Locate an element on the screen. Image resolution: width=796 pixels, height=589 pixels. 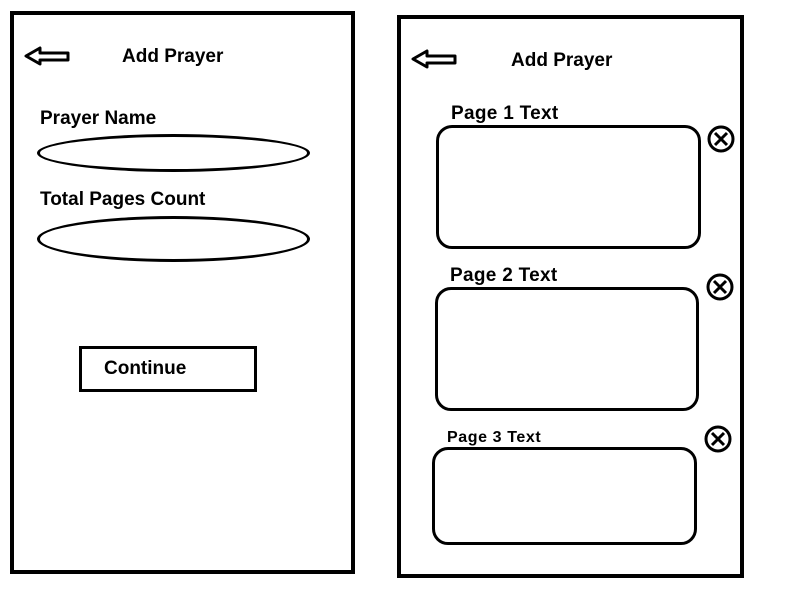
page-3-text-area is located at coordinates (564, 496).